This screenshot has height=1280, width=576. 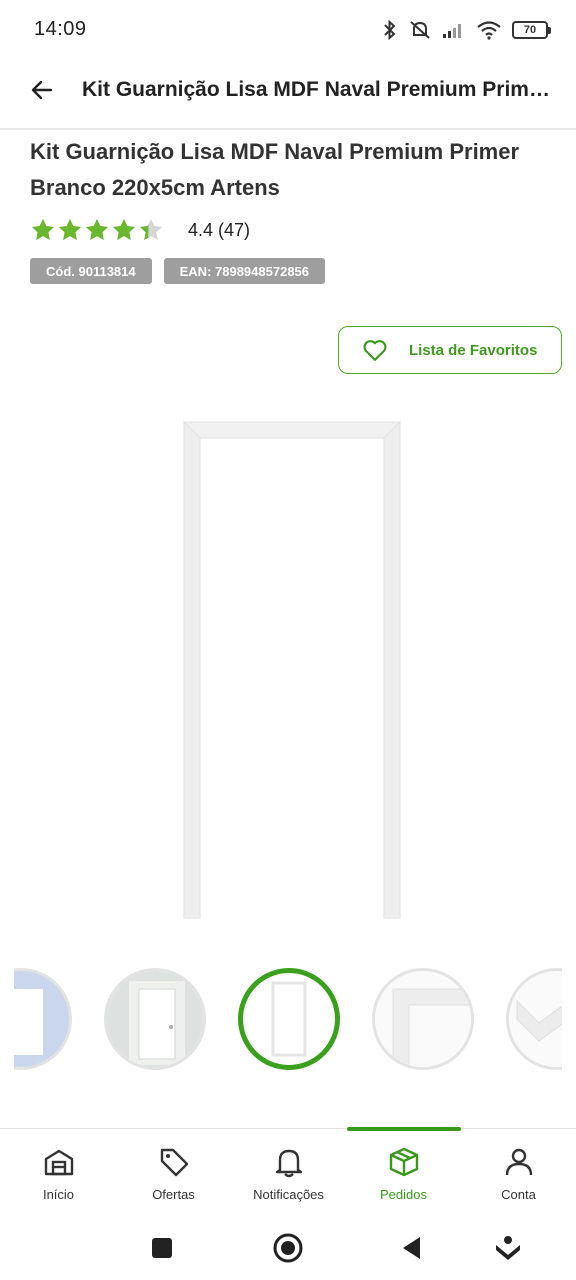 I want to click on back-nav-button, so click(x=412, y=1248).